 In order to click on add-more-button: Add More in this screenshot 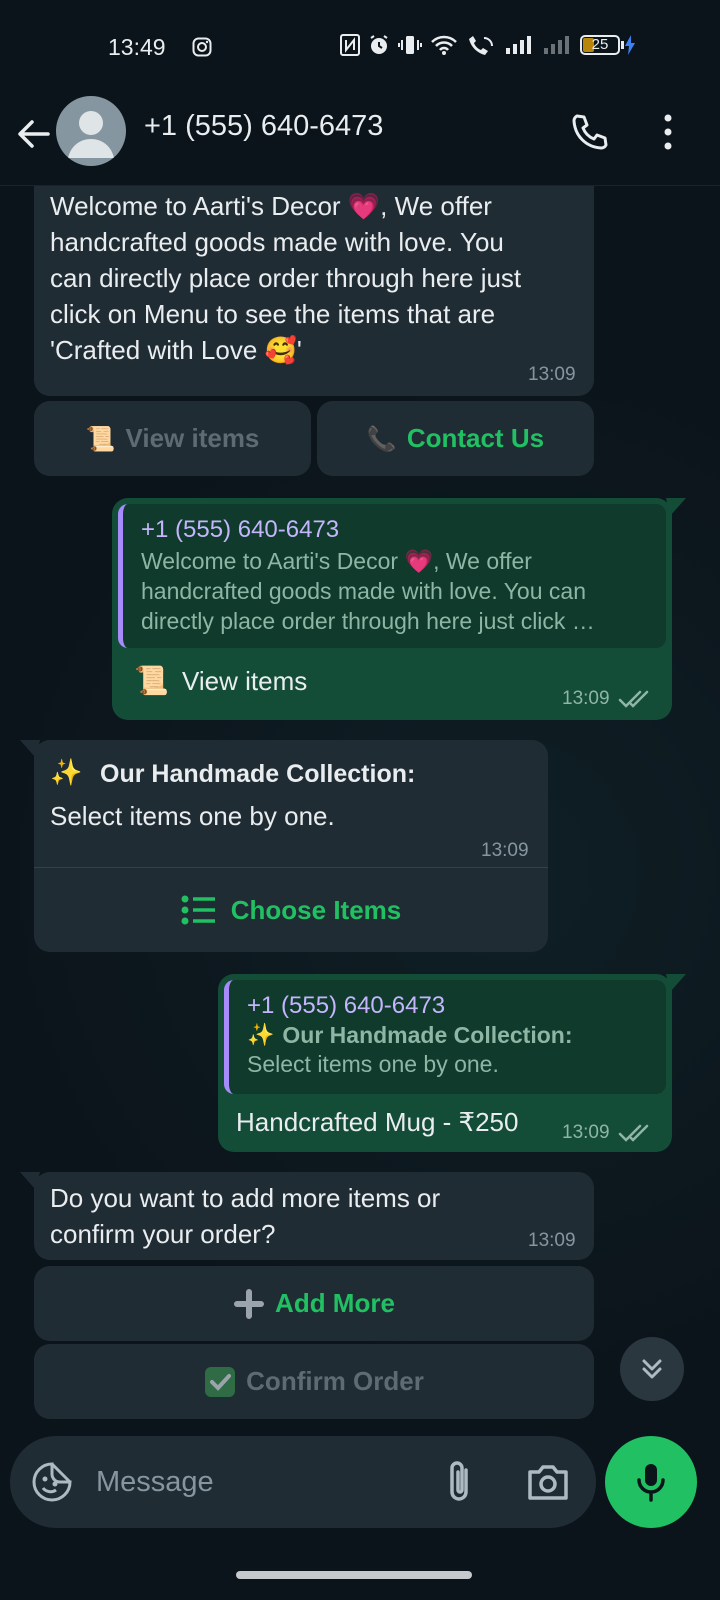, I will do `click(314, 1303)`.